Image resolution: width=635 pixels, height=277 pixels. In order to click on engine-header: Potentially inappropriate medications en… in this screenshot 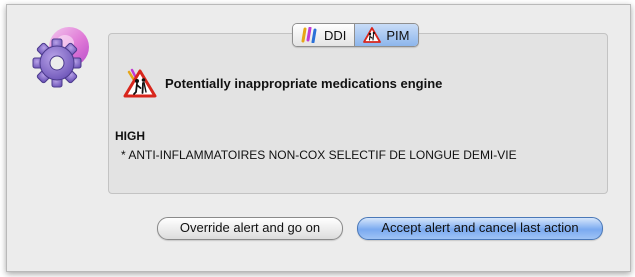, I will do `click(282, 83)`.